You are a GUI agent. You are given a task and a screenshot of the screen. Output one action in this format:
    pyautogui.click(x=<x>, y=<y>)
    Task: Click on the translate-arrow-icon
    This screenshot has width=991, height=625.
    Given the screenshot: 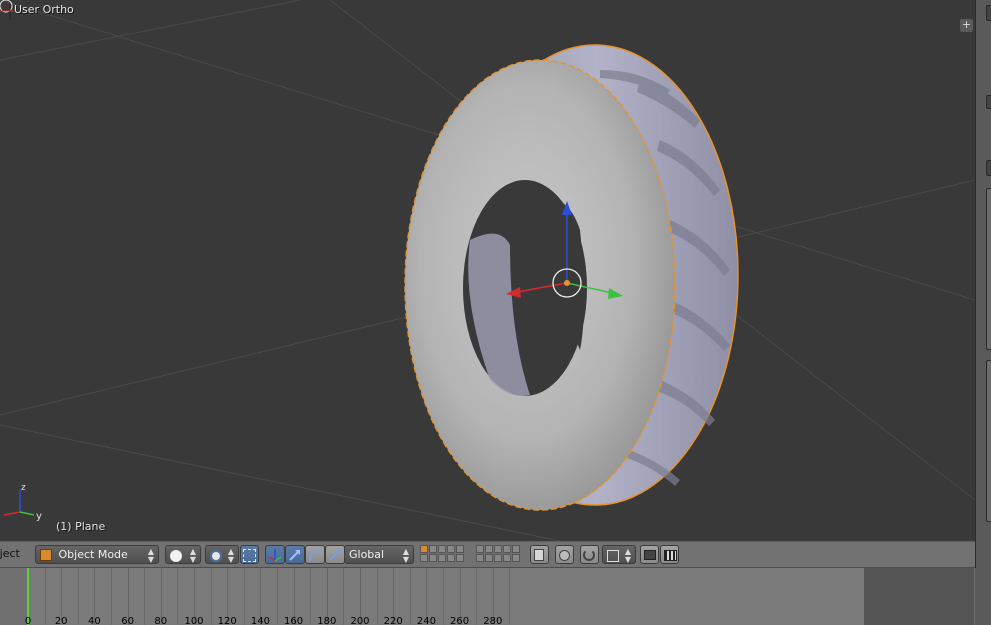 What is the action you would take?
    pyautogui.click(x=294, y=555)
    